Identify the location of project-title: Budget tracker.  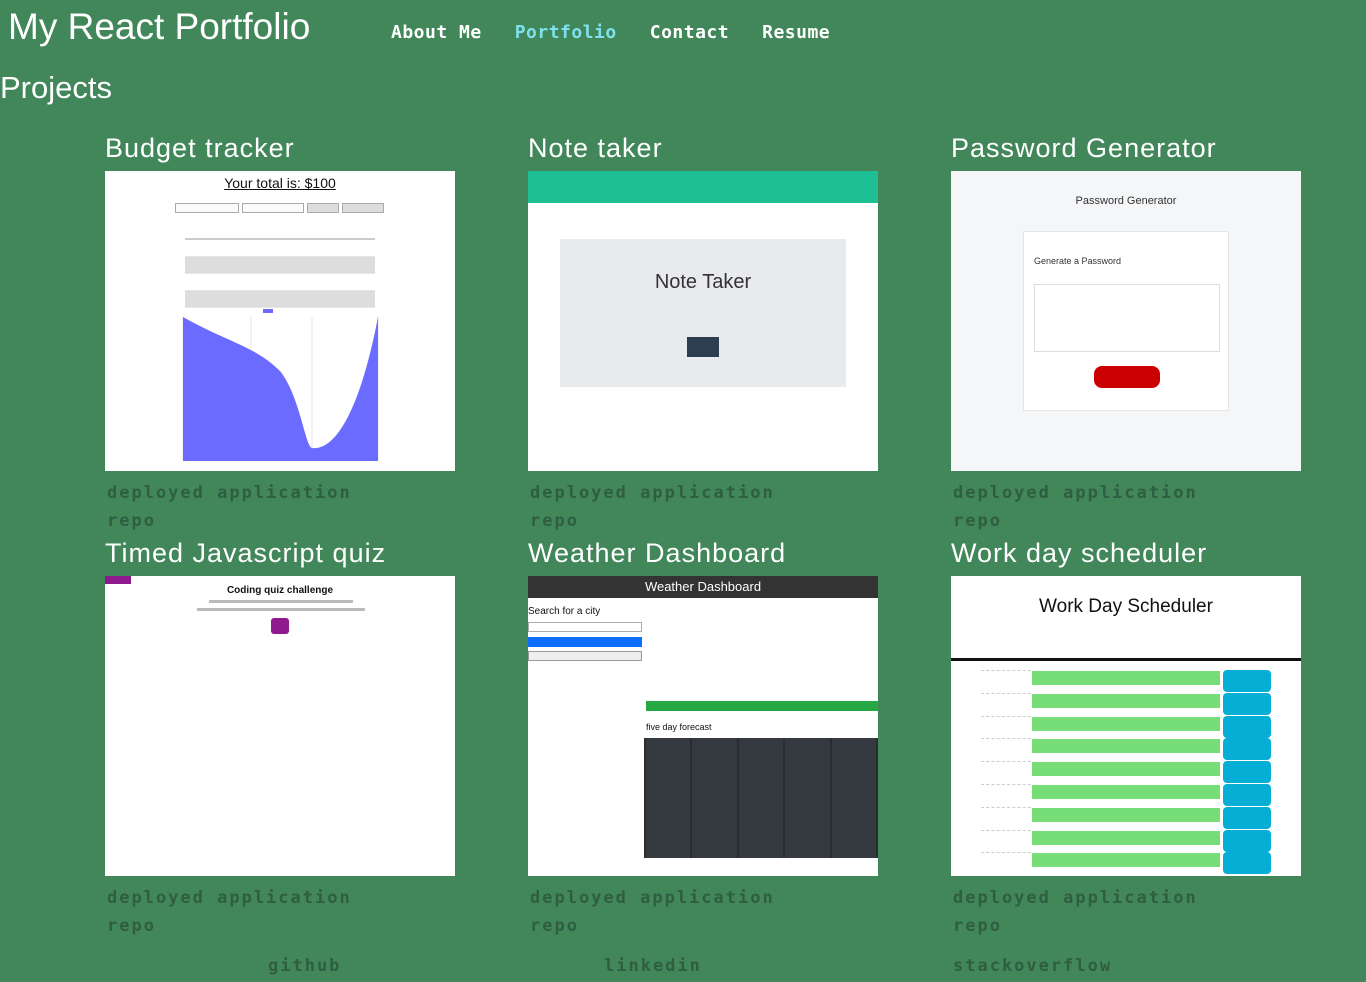
(200, 148).